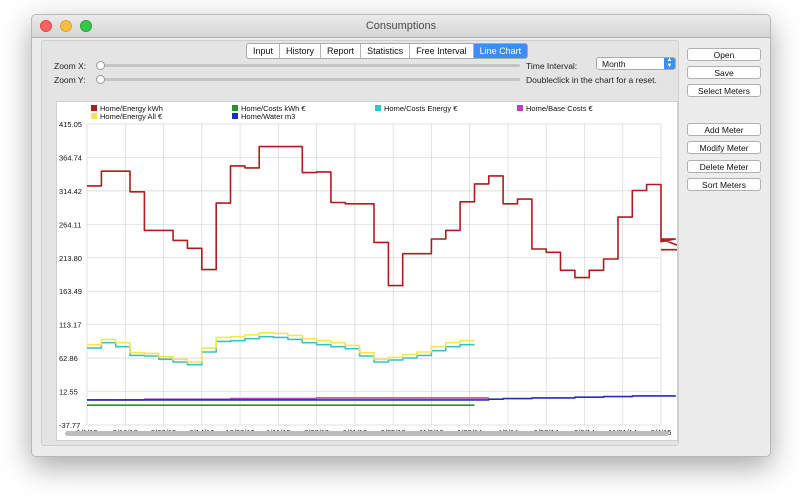 Image resolution: width=800 pixels, height=500 pixels. What do you see at coordinates (724, 90) in the screenshot?
I see `select-meters-button: Select Meters` at bounding box center [724, 90].